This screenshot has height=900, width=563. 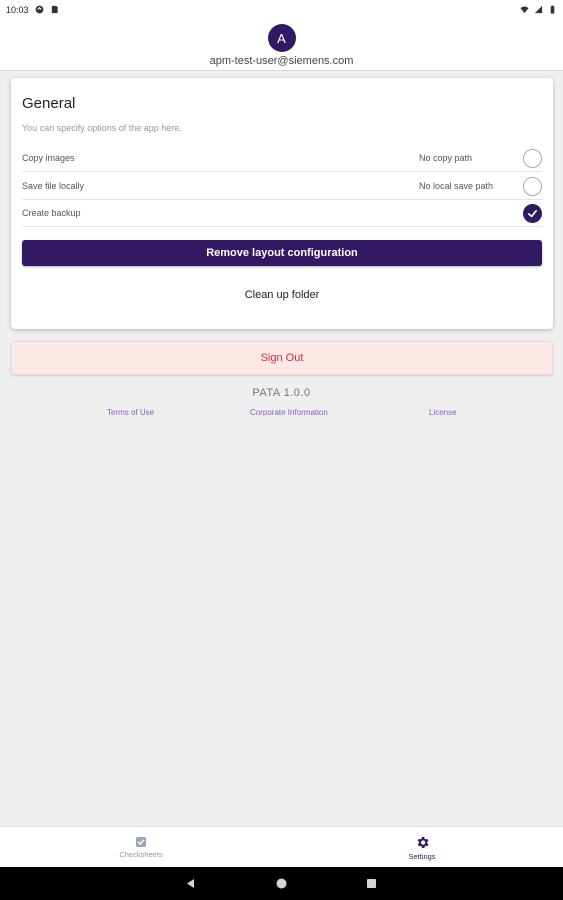 What do you see at coordinates (39, 9) in the screenshot?
I see `sync-status-icon` at bounding box center [39, 9].